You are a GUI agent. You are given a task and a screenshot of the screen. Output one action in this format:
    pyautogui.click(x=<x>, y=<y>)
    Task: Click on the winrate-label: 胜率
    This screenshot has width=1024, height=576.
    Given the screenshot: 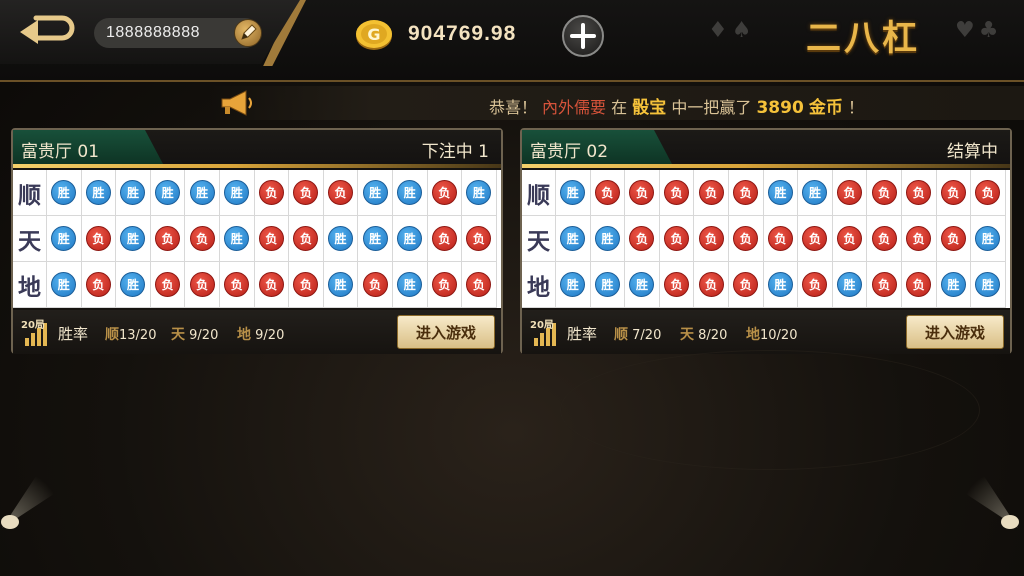 What is the action you would take?
    pyautogui.click(x=582, y=334)
    